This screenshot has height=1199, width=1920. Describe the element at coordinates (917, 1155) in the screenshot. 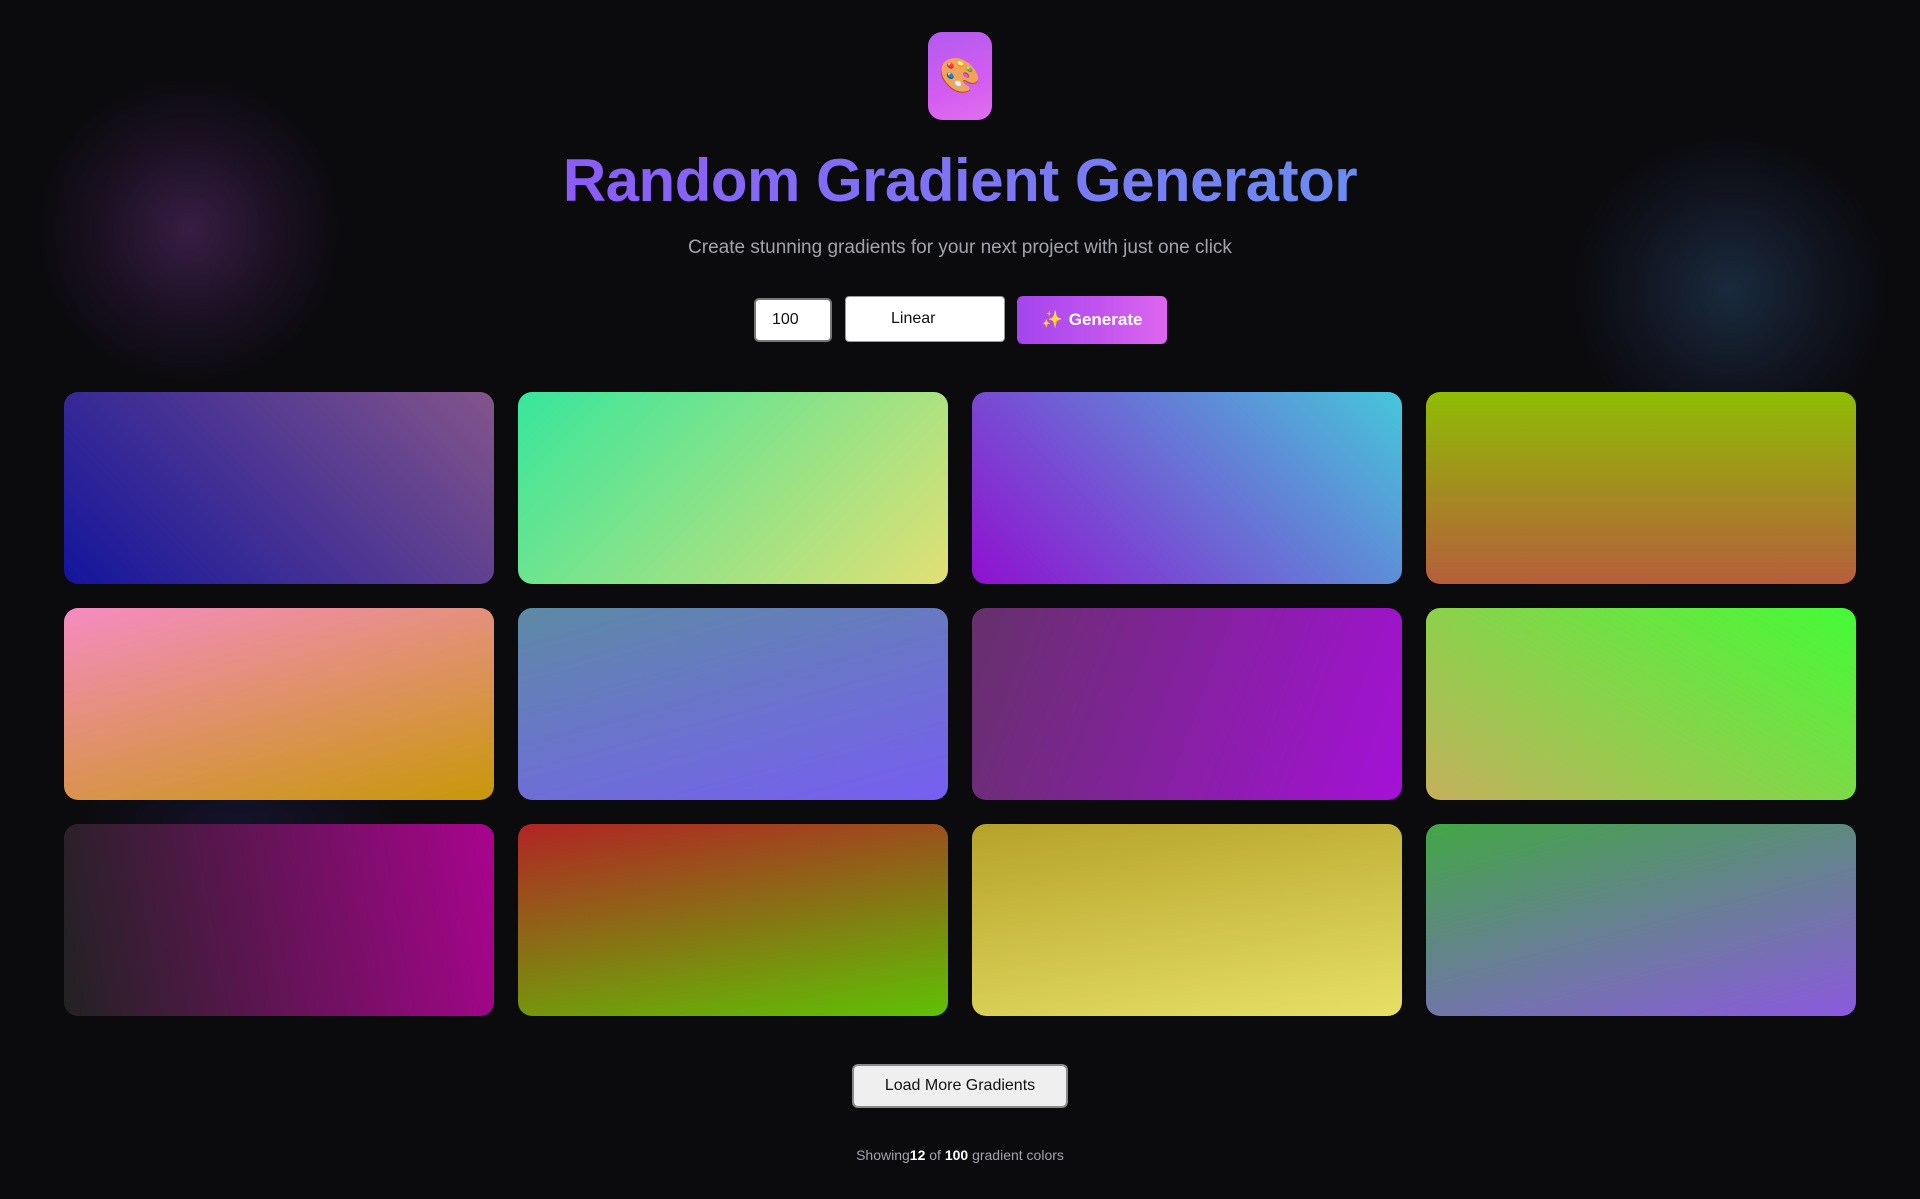

I see `summary-shown-count: 12` at that location.